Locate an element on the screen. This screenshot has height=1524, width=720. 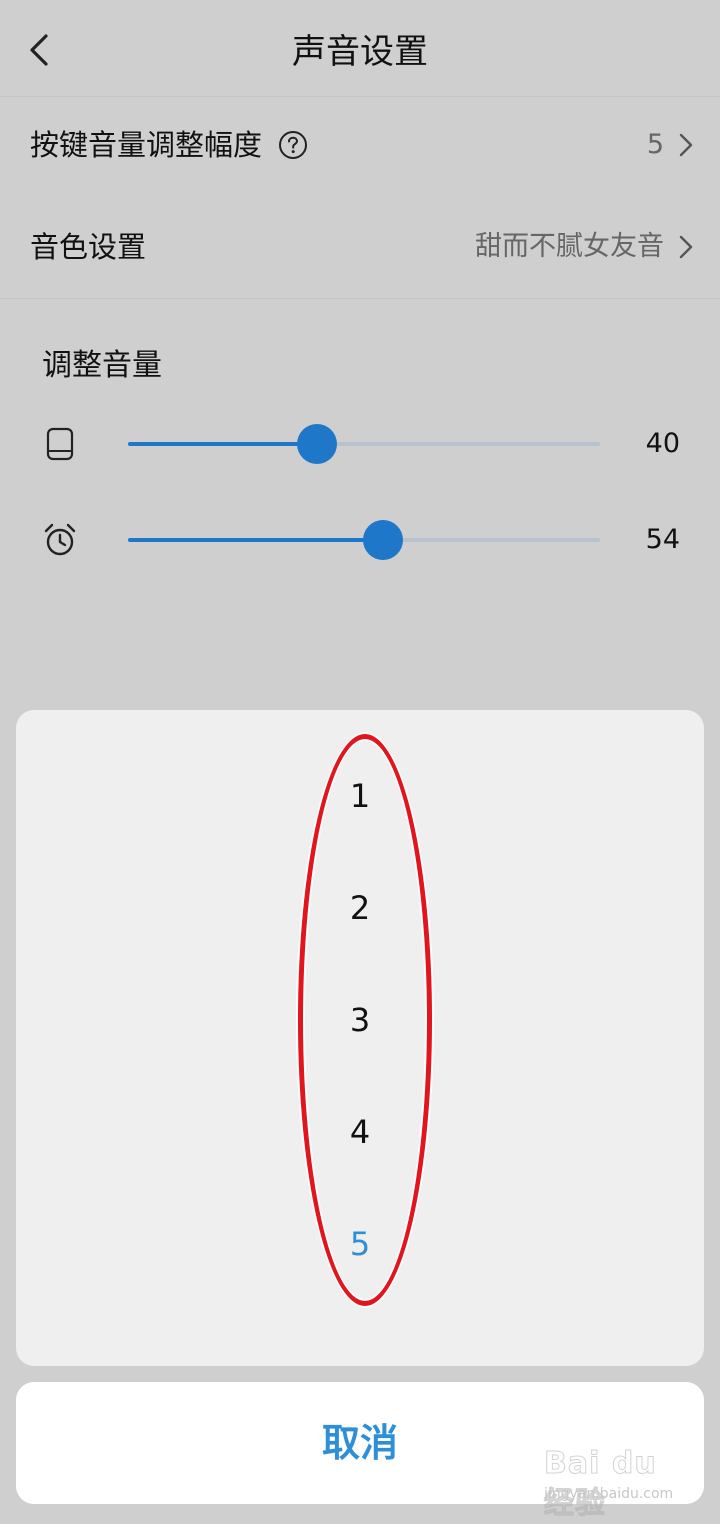
key-volume-step-label-group: 按键音量调整幅度 is located at coordinates (169, 145).